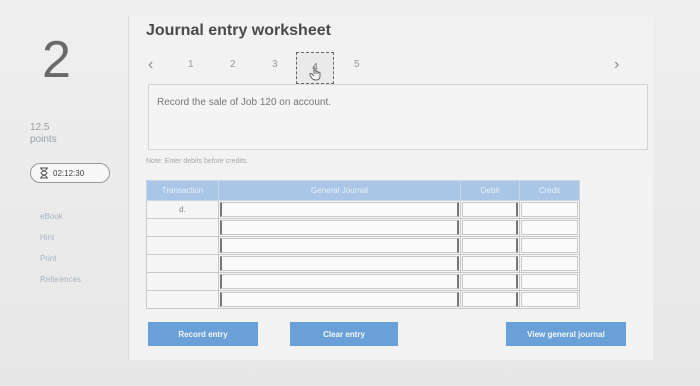  I want to click on step-4-active: 4, so click(315, 68).